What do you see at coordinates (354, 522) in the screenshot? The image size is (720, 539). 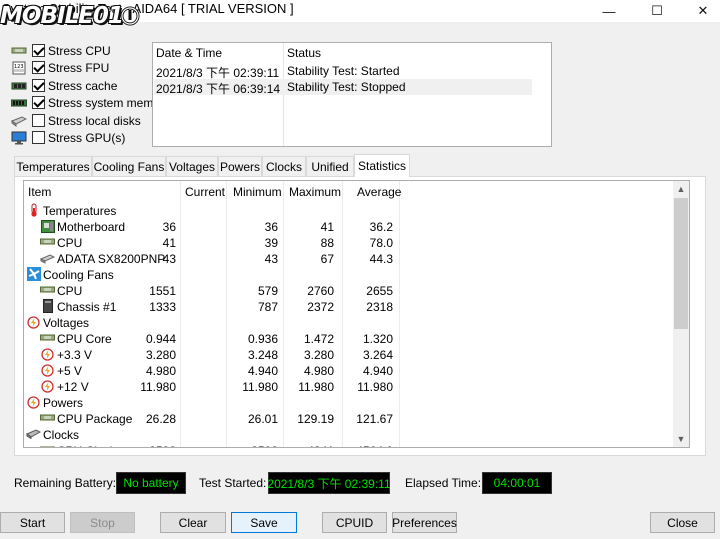 I see `cpuid-button: CPUID` at bounding box center [354, 522].